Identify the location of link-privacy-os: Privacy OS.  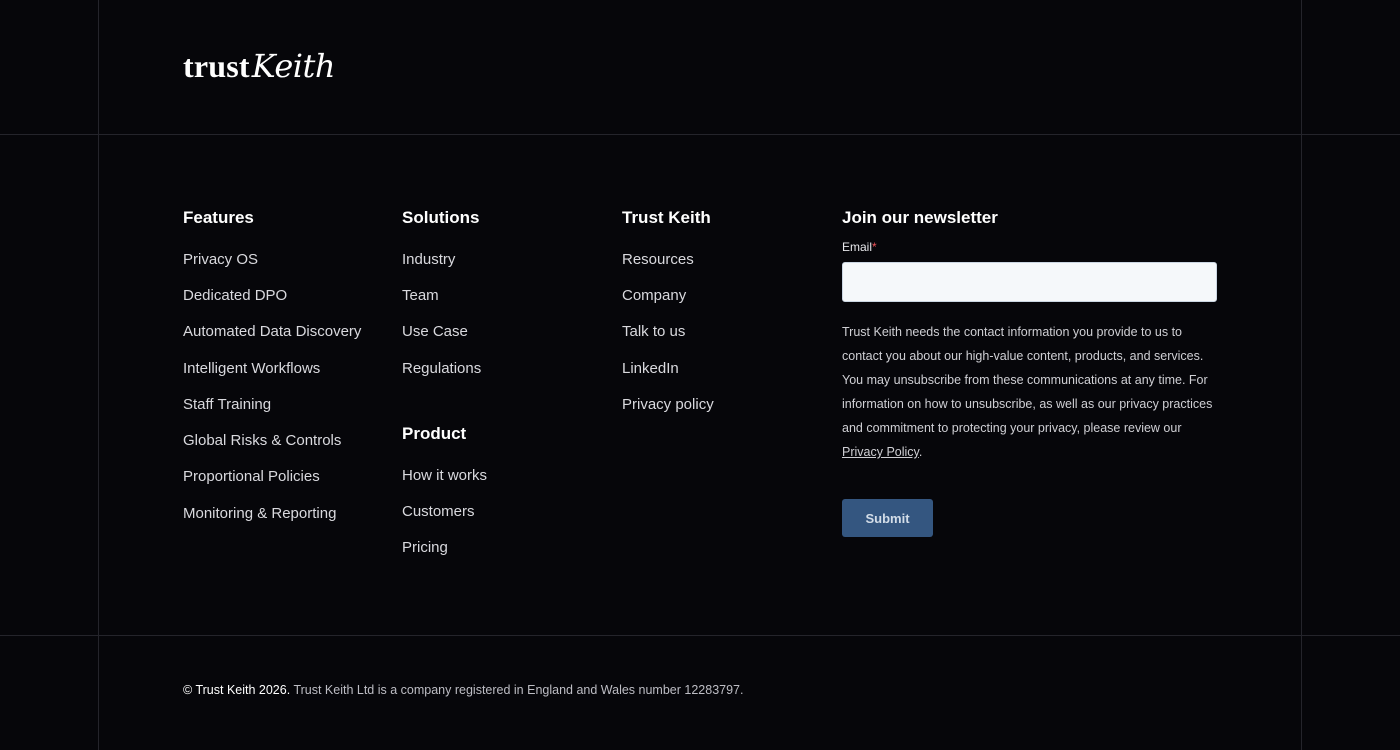
(220, 259).